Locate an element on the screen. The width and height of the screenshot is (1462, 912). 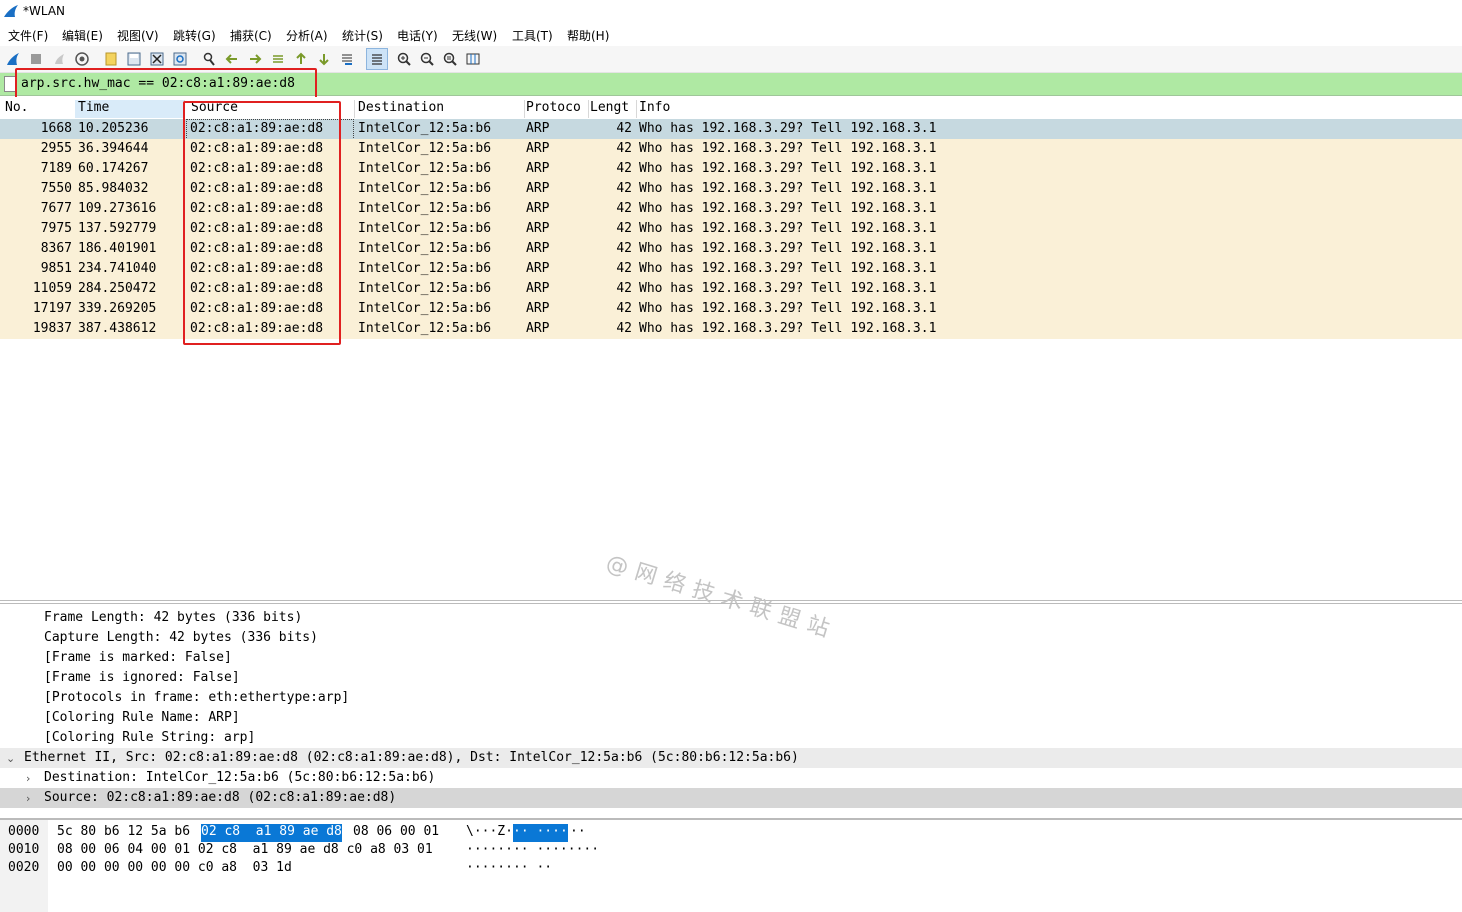
open-file-icon is located at coordinates (111, 59).